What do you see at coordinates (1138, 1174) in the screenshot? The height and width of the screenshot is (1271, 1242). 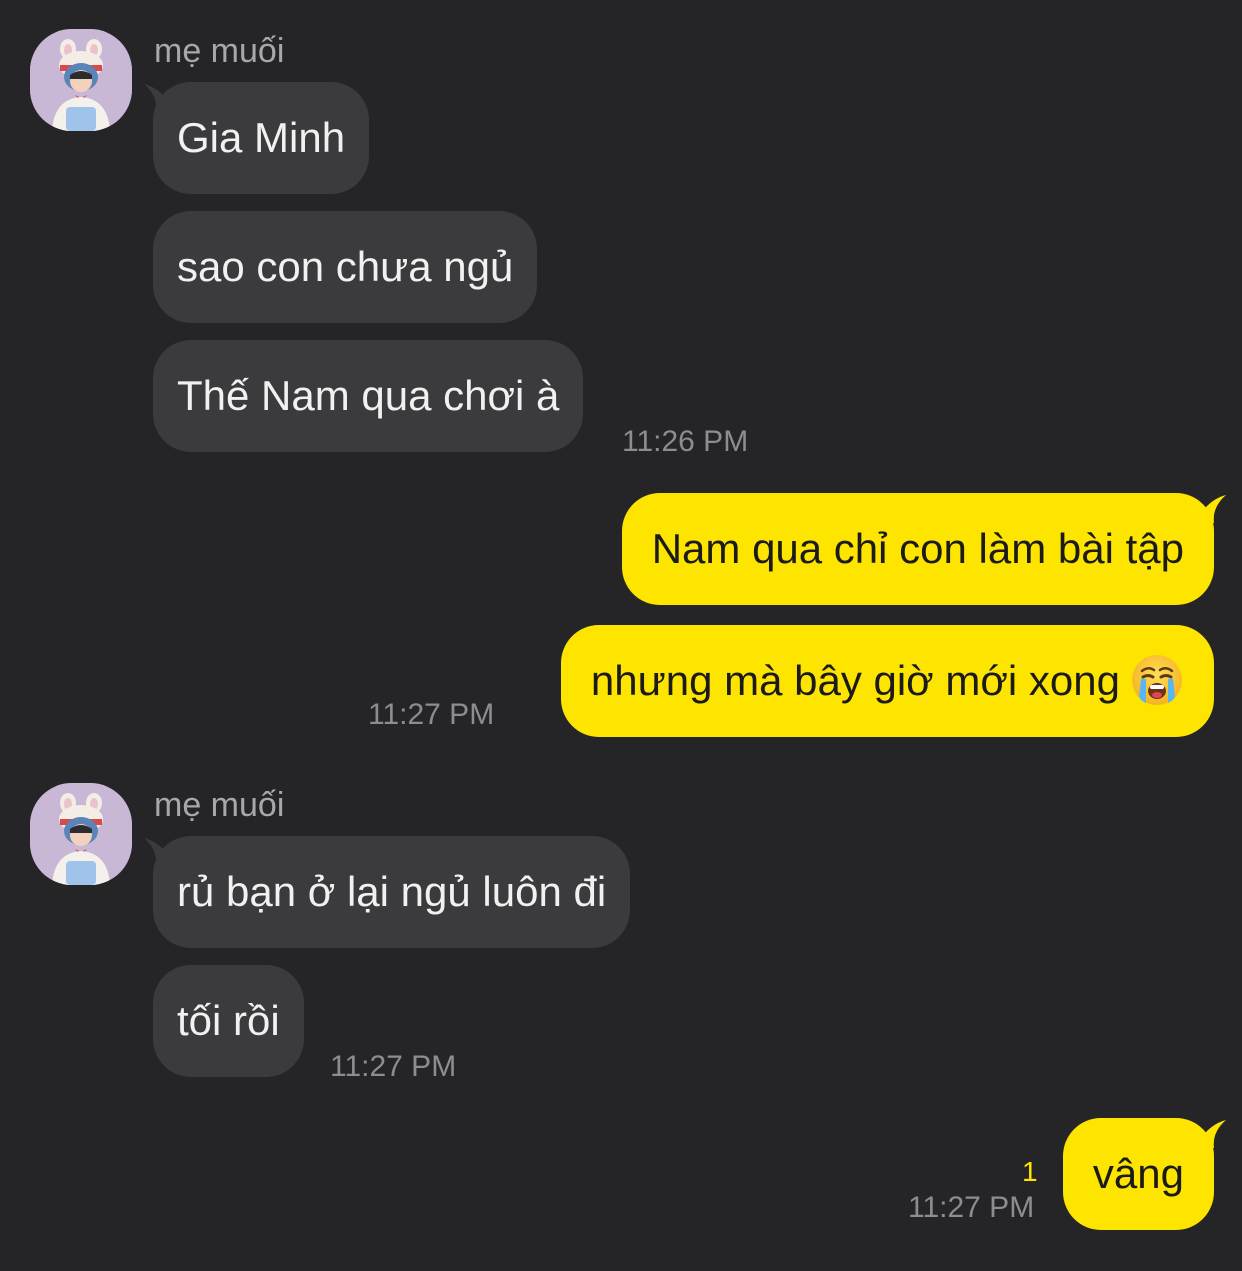 I see `outgoing-message: vâng` at bounding box center [1138, 1174].